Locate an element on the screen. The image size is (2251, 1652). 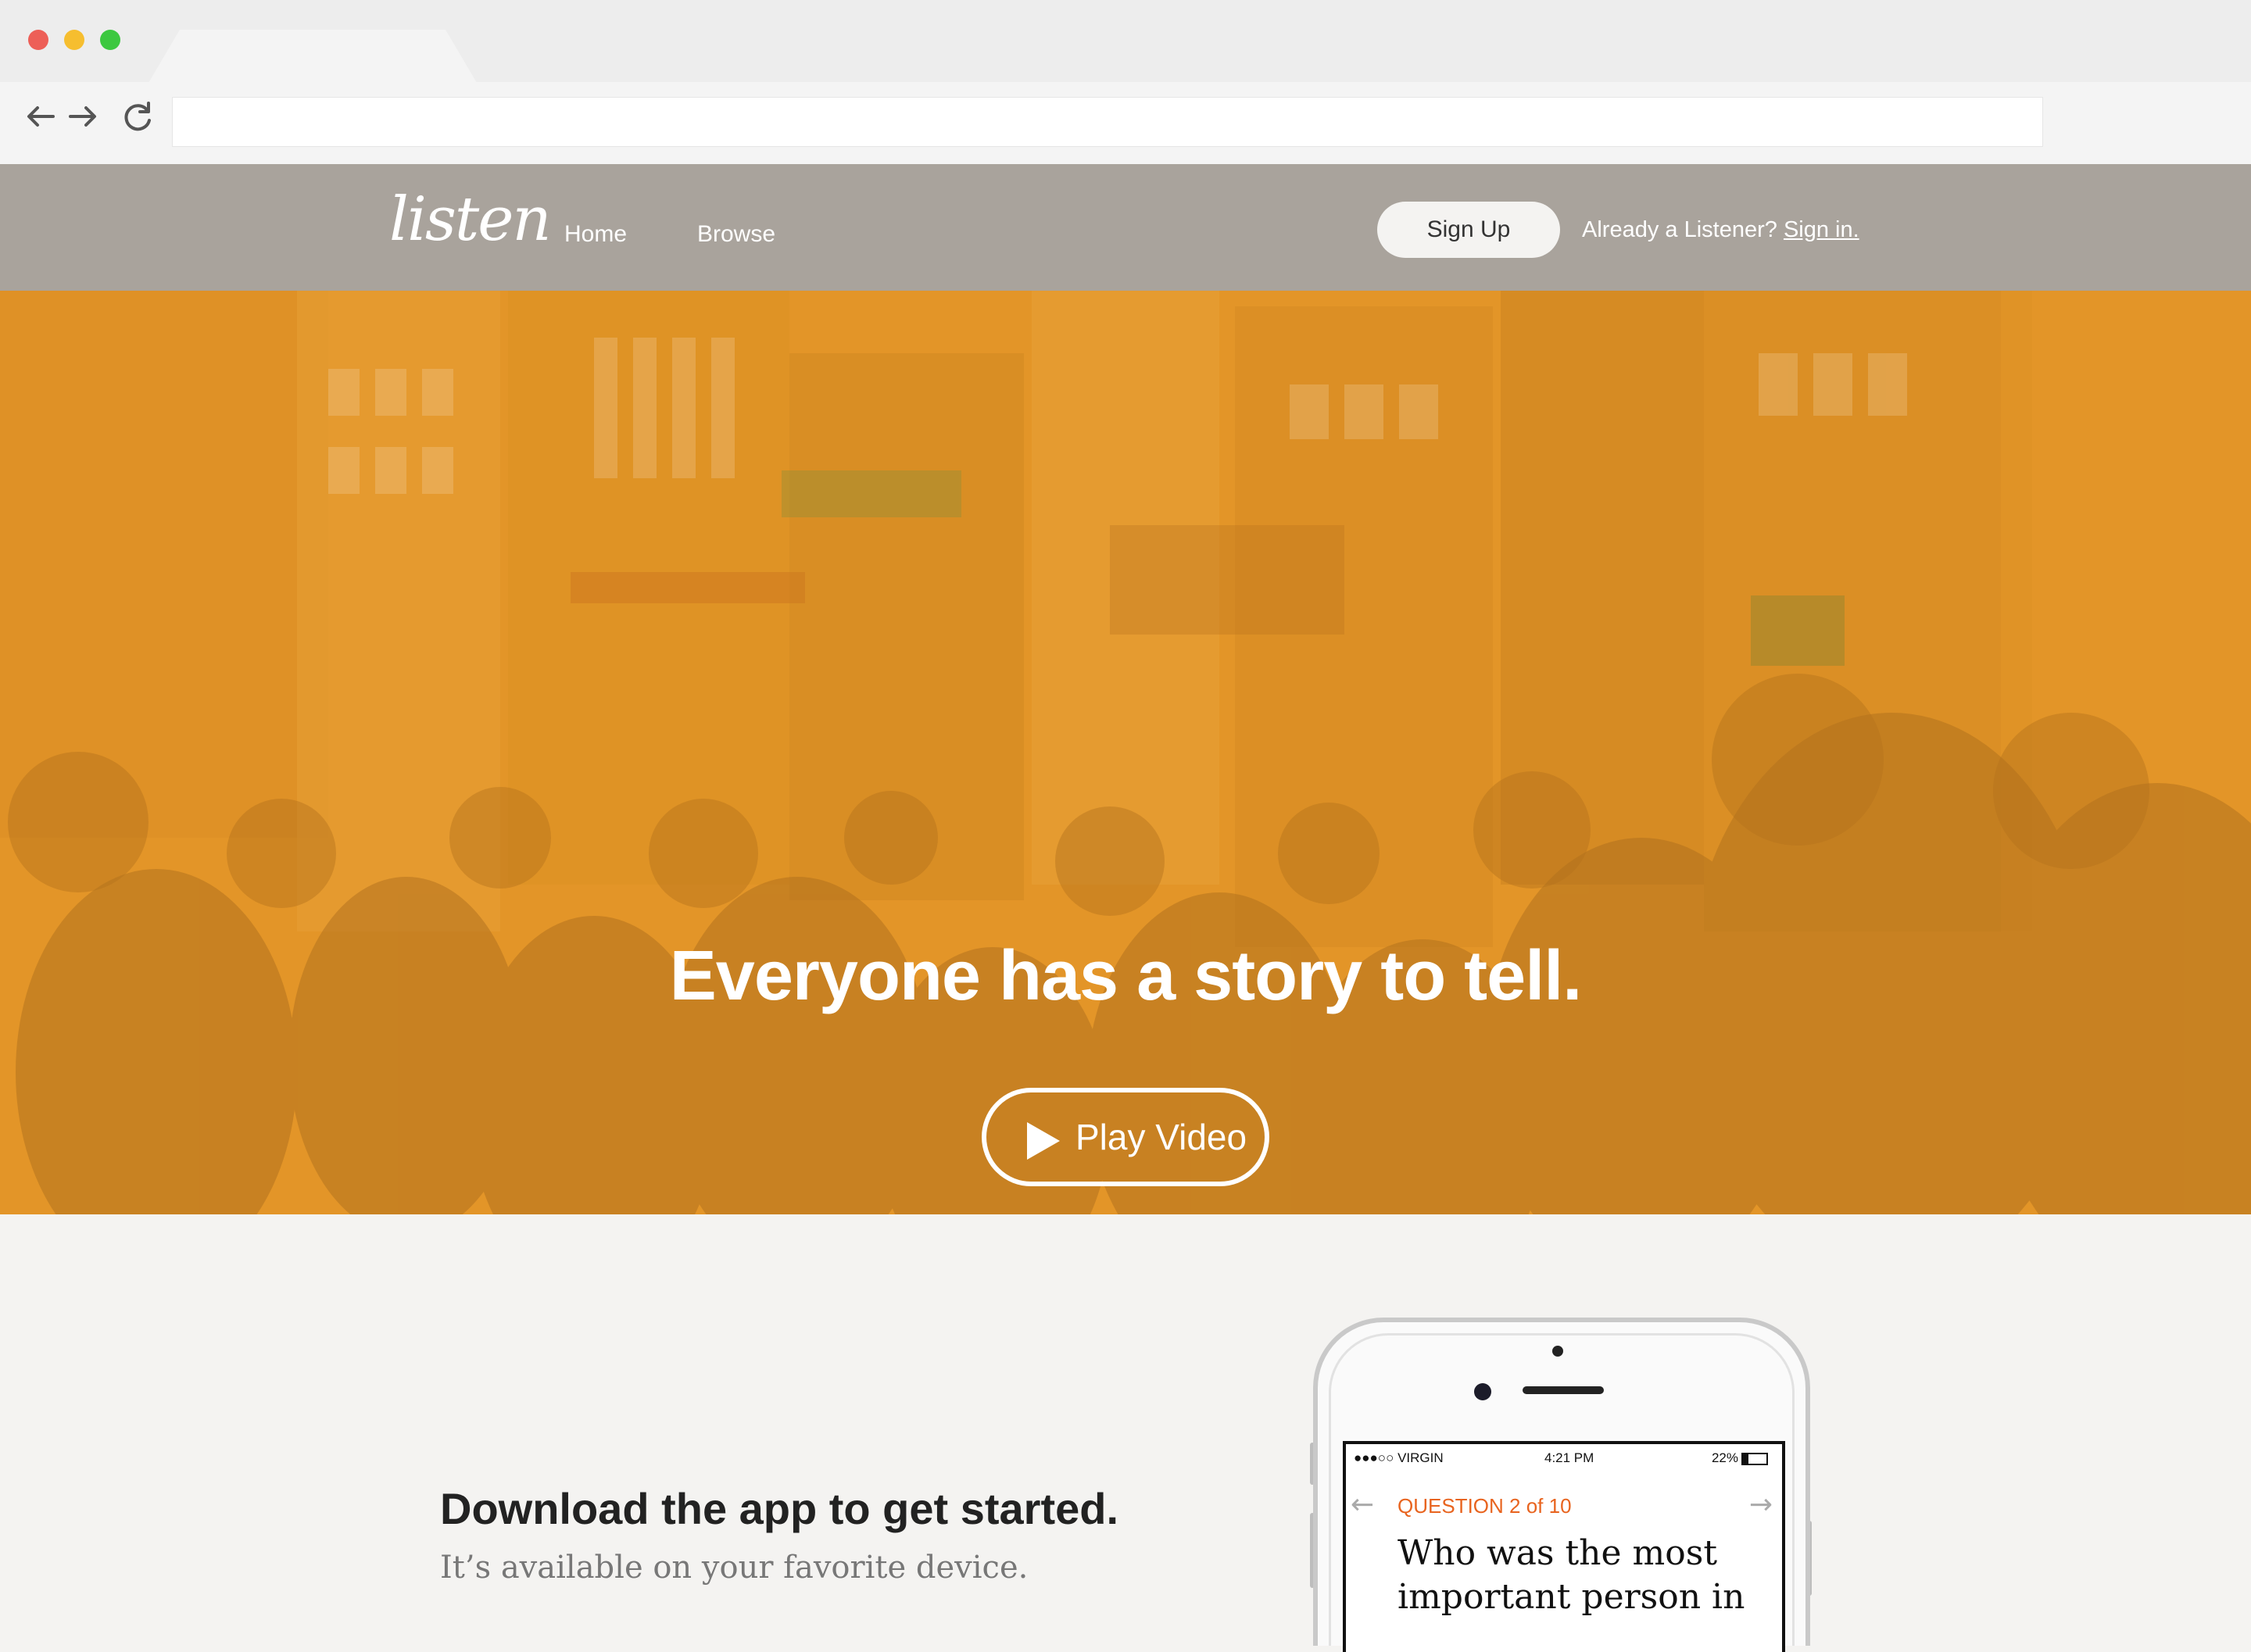
battery-indicator: 22% is located at coordinates (1740, 1458).